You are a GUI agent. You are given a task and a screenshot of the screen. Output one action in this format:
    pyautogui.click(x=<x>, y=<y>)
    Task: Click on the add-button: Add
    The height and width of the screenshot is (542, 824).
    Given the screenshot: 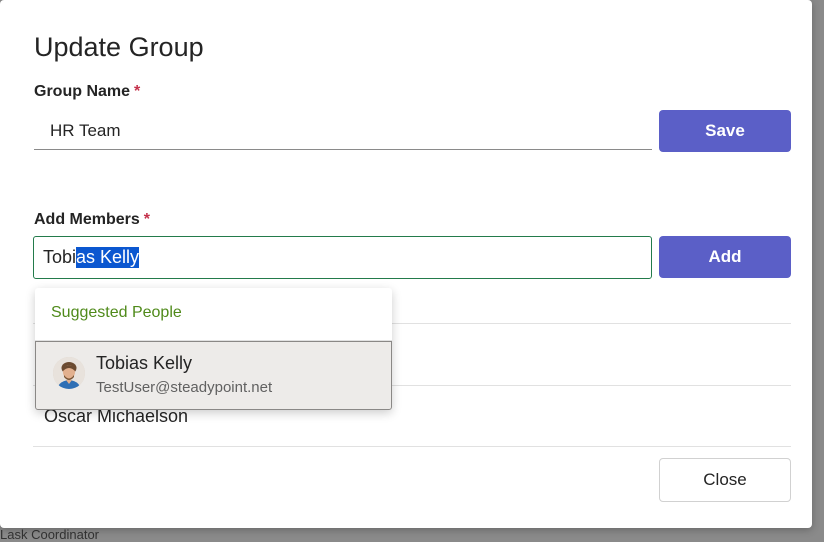 What is the action you would take?
    pyautogui.click(x=725, y=257)
    